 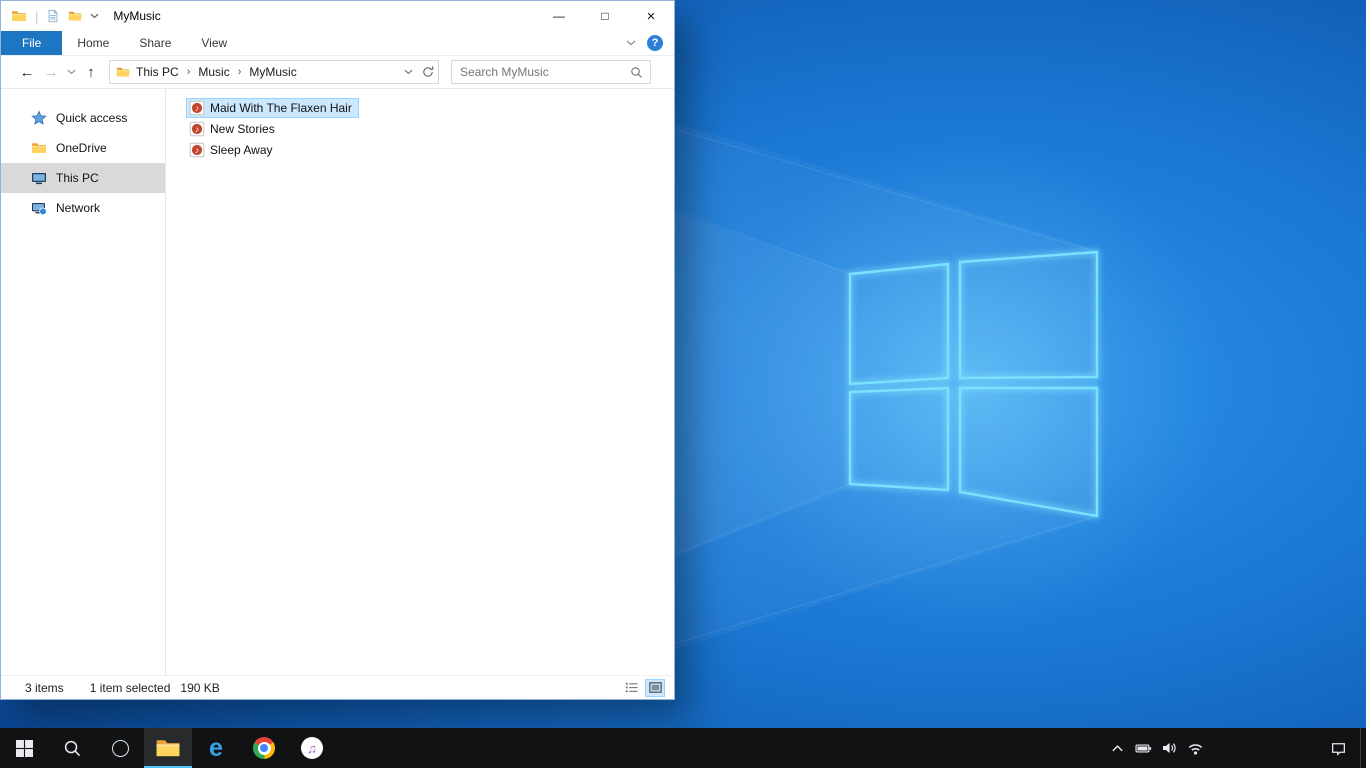 I want to click on cortana-button, so click(x=120, y=748).